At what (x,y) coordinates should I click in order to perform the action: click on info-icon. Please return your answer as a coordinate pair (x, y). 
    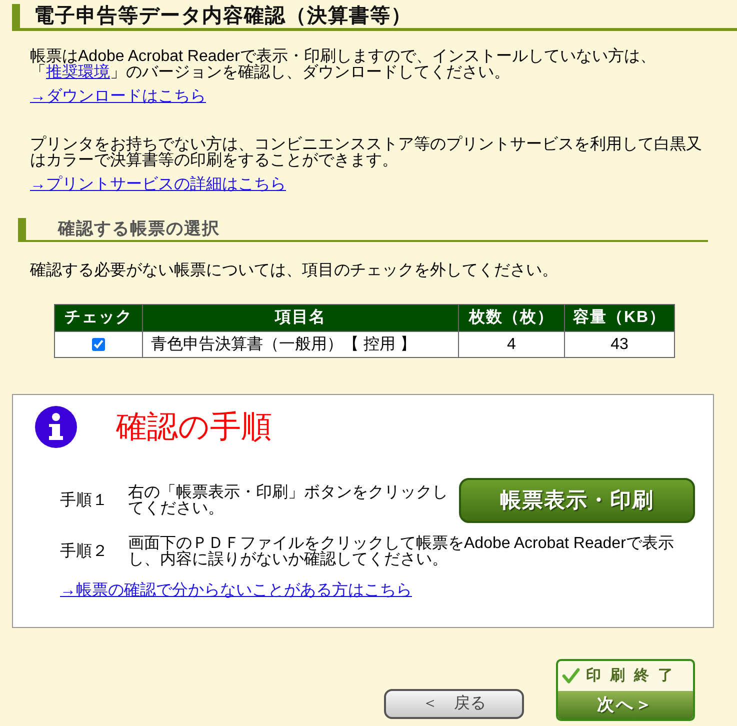
    Looking at the image, I should click on (56, 427).